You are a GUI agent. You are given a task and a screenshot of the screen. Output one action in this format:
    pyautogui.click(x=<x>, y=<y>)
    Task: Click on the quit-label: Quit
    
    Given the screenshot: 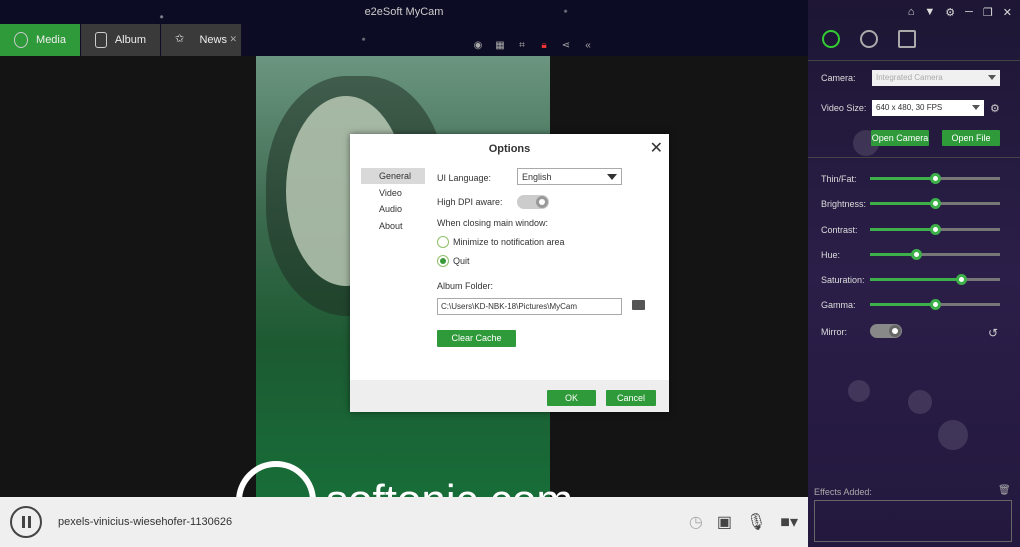 What is the action you would take?
    pyautogui.click(x=461, y=261)
    